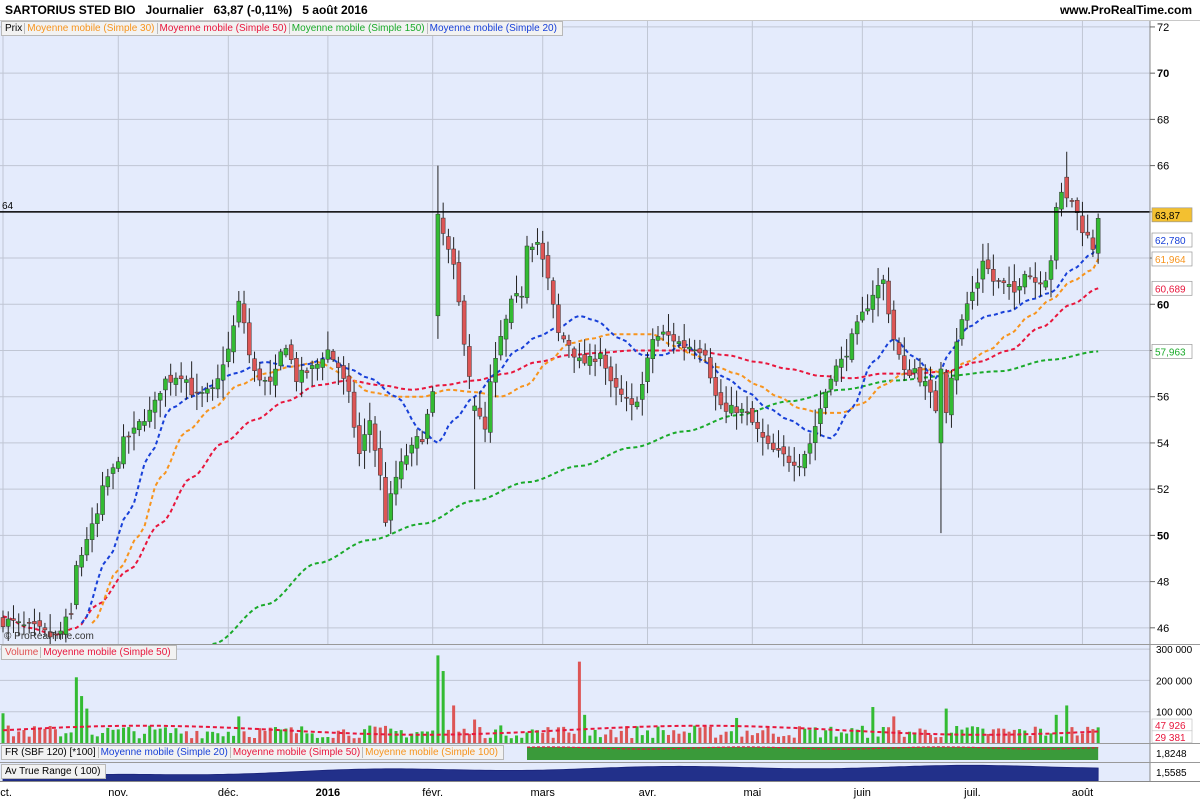 This screenshot has height=800, width=1200. I want to click on time-tick-label: juin, so click(862, 793).